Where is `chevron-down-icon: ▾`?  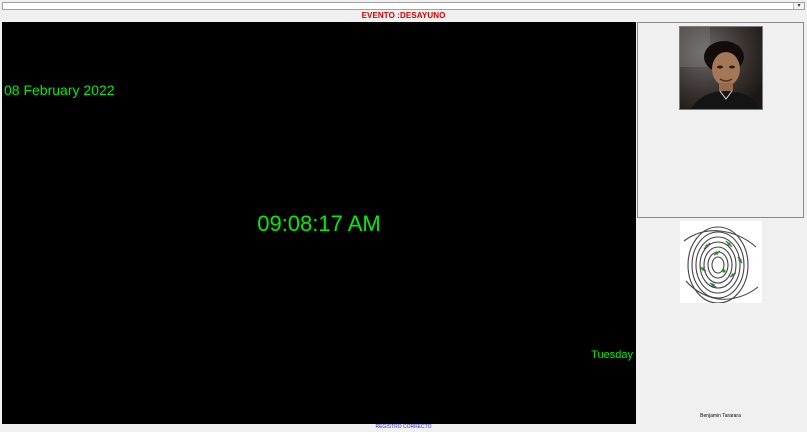 chevron-down-icon: ▾ is located at coordinates (798, 6).